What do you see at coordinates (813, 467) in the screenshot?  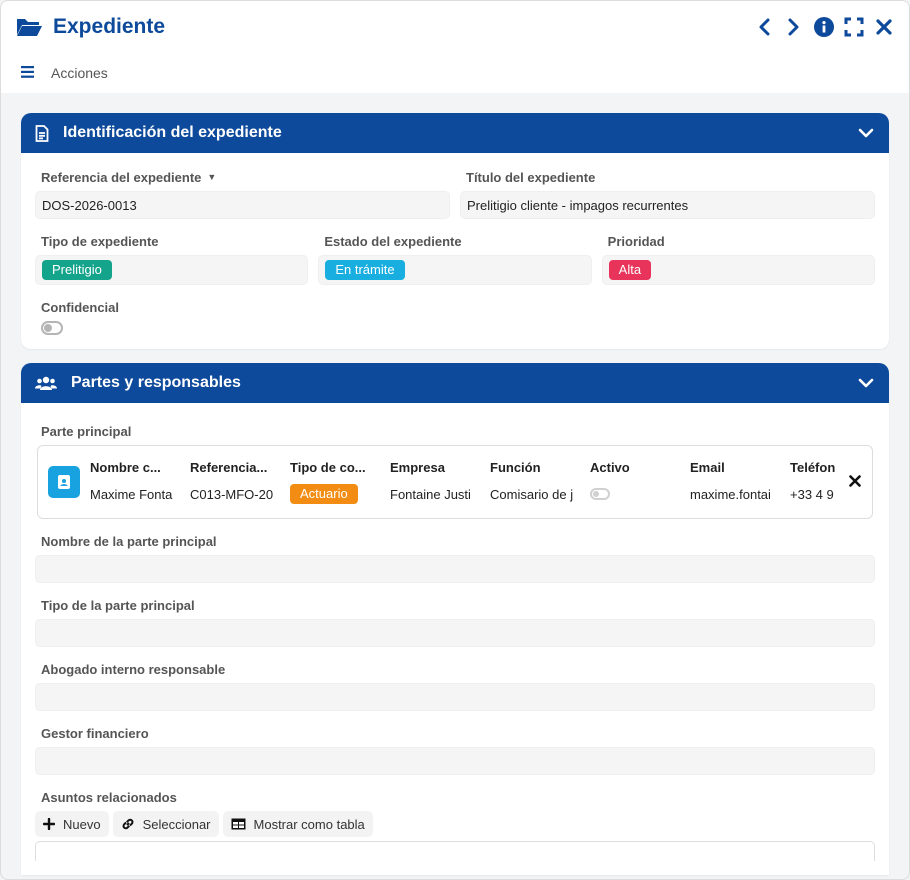 I see `party-col-header: Teléfon` at bounding box center [813, 467].